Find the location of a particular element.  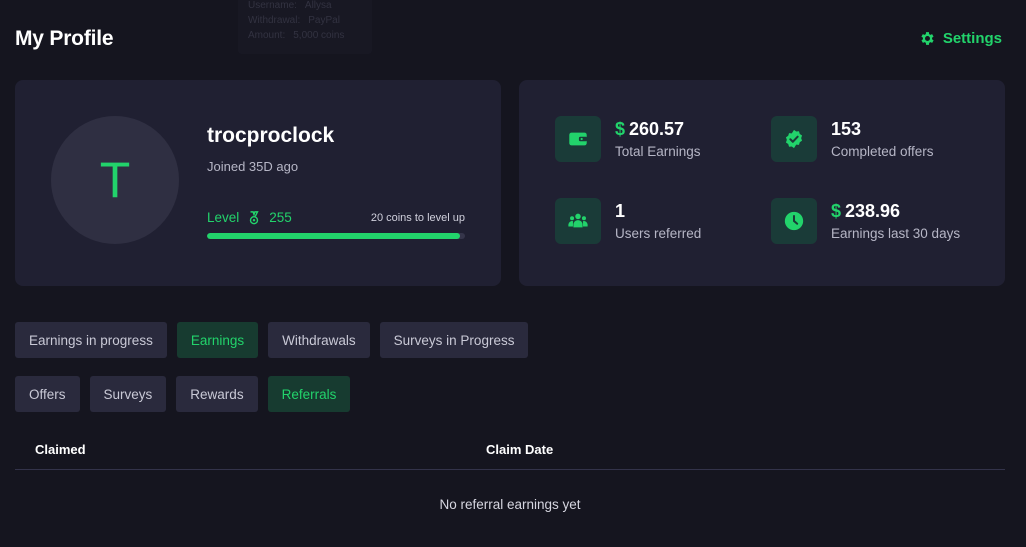

clock-icon is located at coordinates (794, 221).